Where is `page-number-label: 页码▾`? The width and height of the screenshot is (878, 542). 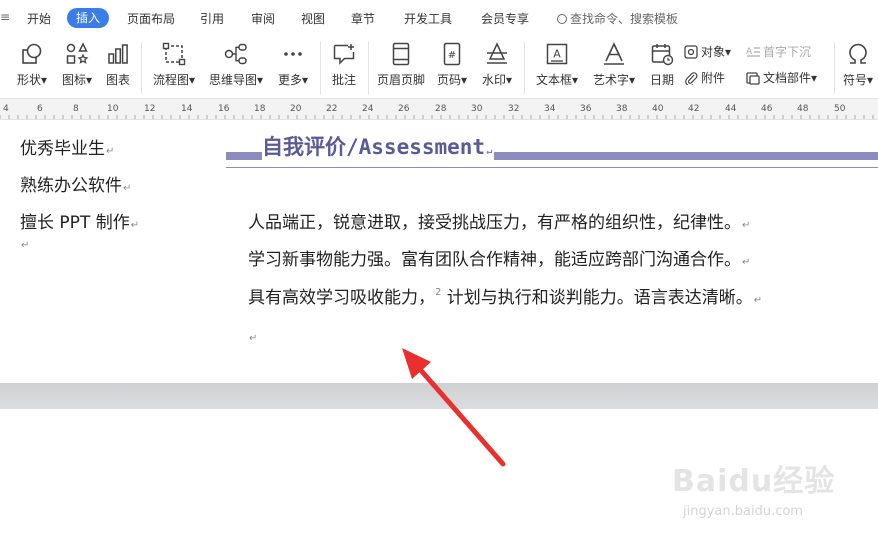 page-number-label: 页码▾ is located at coordinates (452, 80).